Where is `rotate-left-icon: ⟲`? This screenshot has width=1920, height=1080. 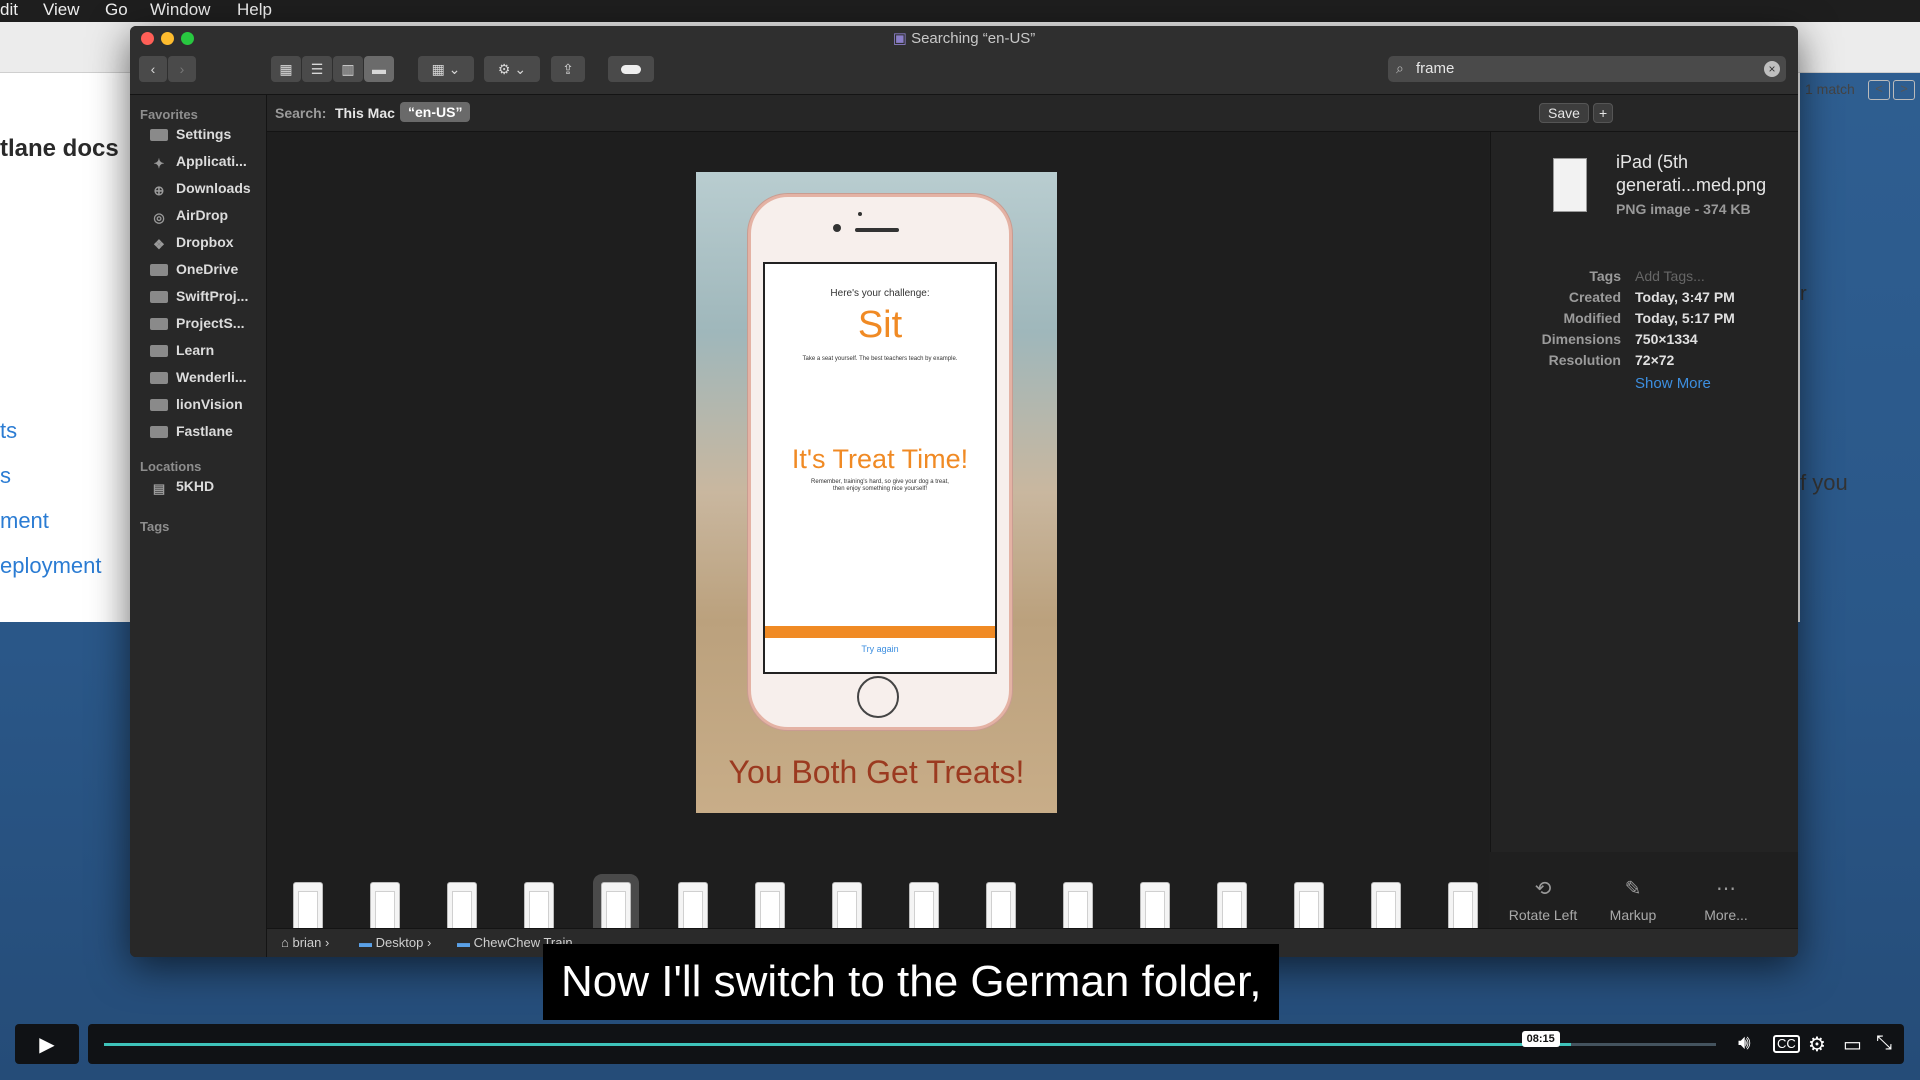 rotate-left-icon: ⟲ is located at coordinates (1543, 889).